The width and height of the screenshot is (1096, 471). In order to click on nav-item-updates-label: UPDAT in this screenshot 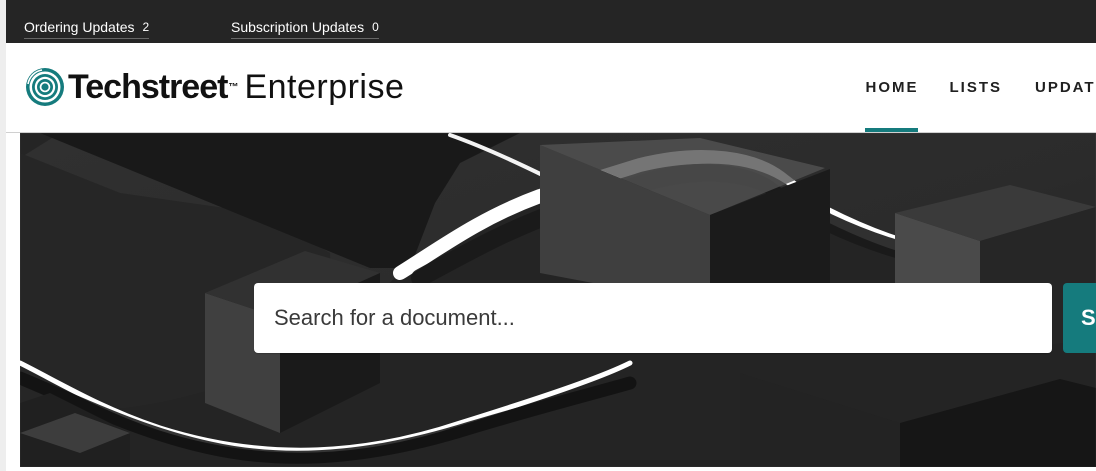, I will do `click(1065, 87)`.